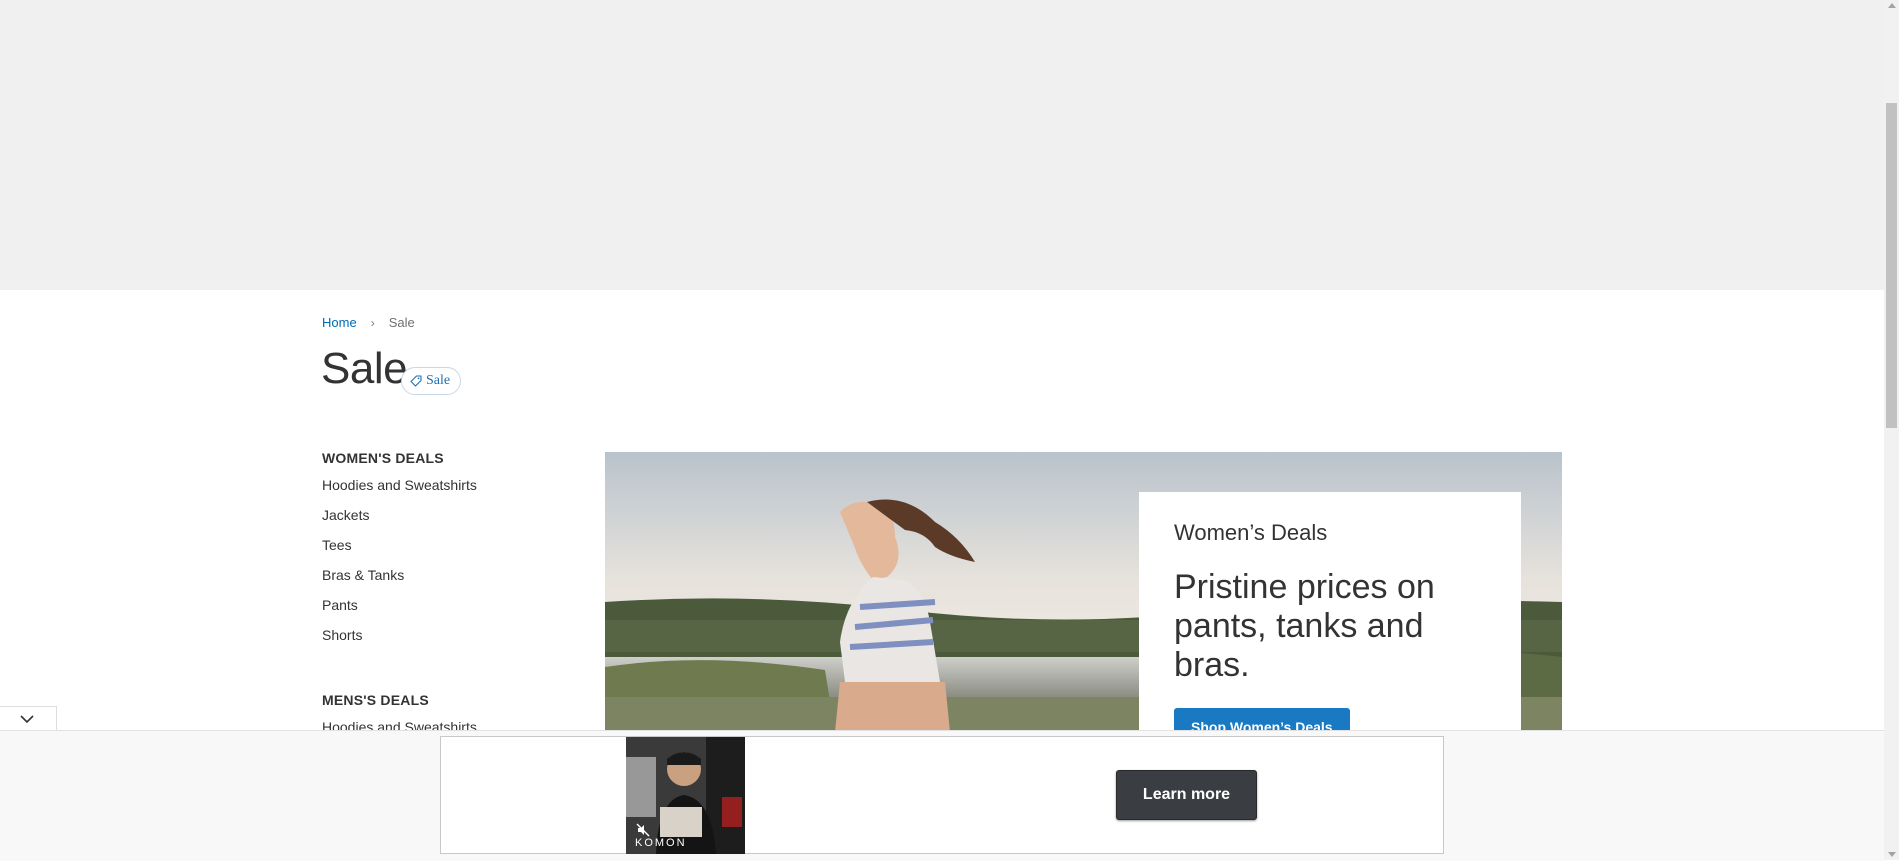 This screenshot has height=861, width=1899. I want to click on sale-badge: Sale, so click(431, 381).